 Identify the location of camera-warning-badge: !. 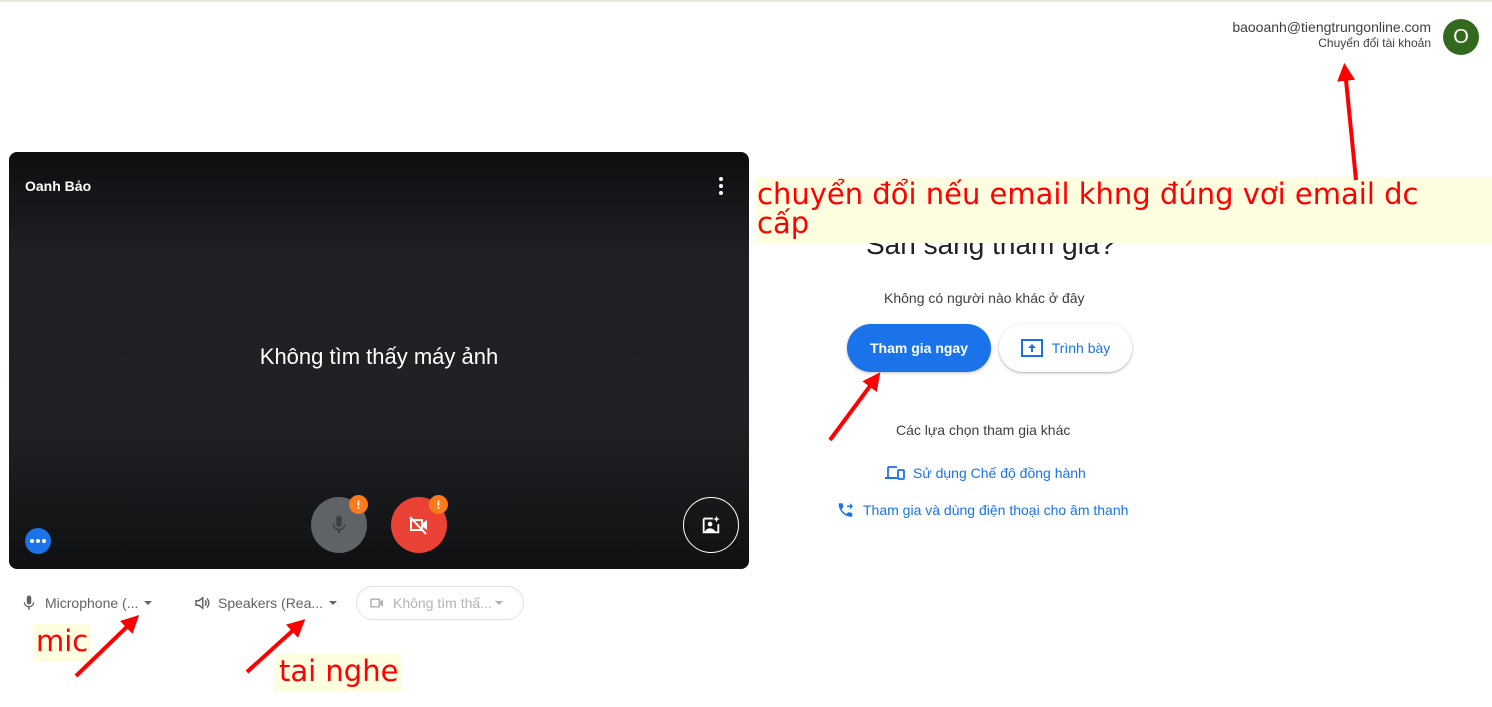
(438, 504).